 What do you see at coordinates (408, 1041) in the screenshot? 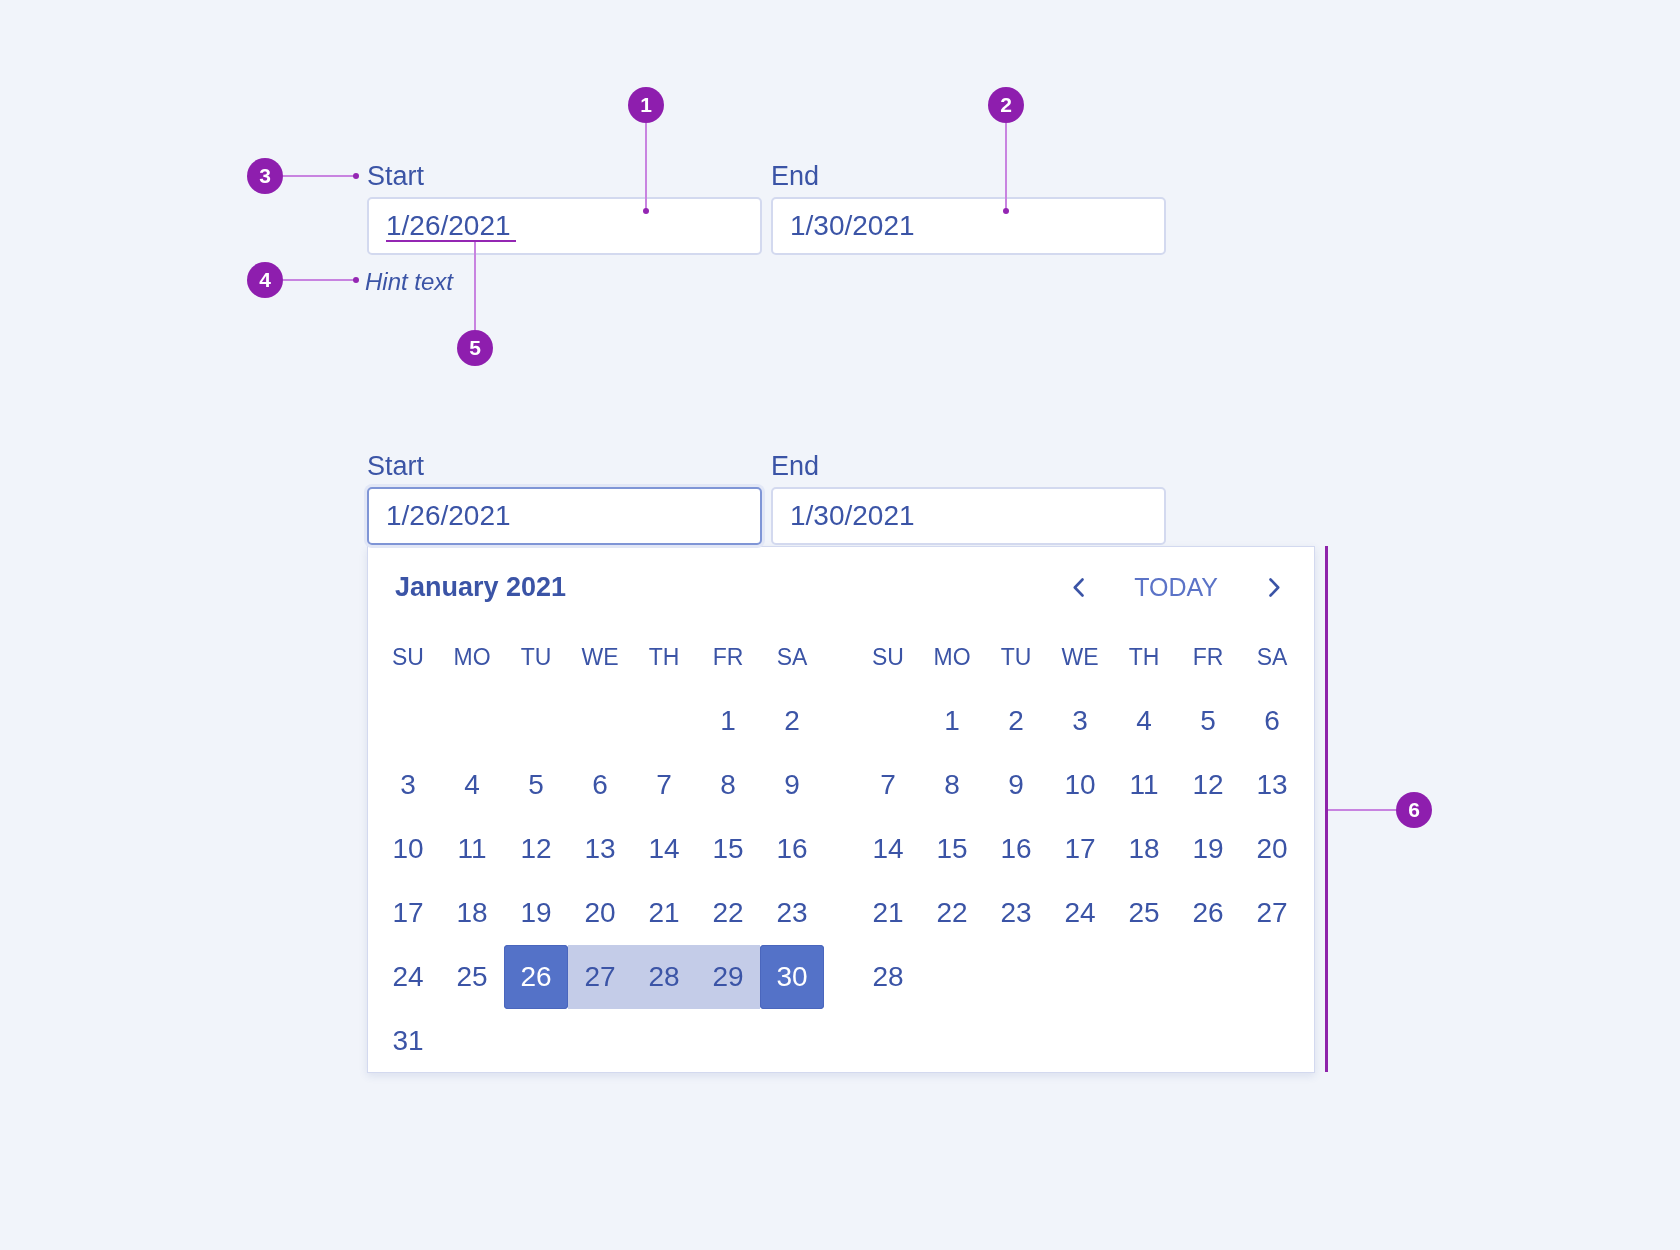
I see `calendar-day: 31` at bounding box center [408, 1041].